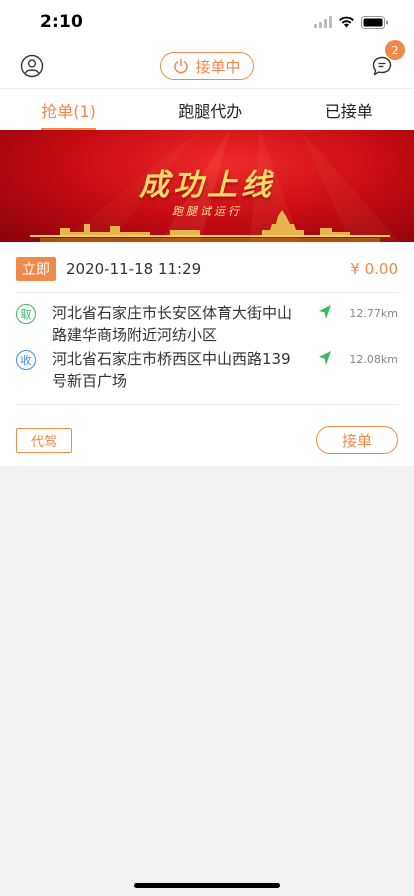  I want to click on order-header: 立即 2020-11-18 11:29 ¥ 0.00, so click(207, 269).